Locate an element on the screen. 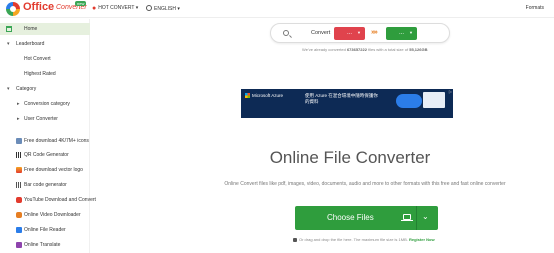 This screenshot has height=253, width=554. sidebar-item-file-reader: Online File Reader is located at coordinates (45, 230).